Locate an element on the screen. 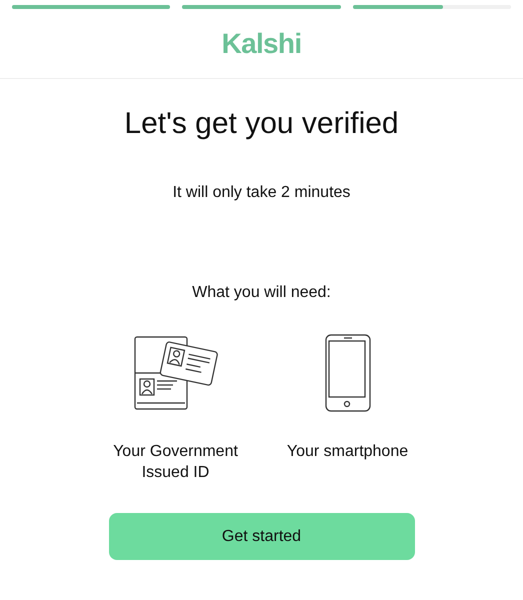  get-started-button: Get started is located at coordinates (261, 536).